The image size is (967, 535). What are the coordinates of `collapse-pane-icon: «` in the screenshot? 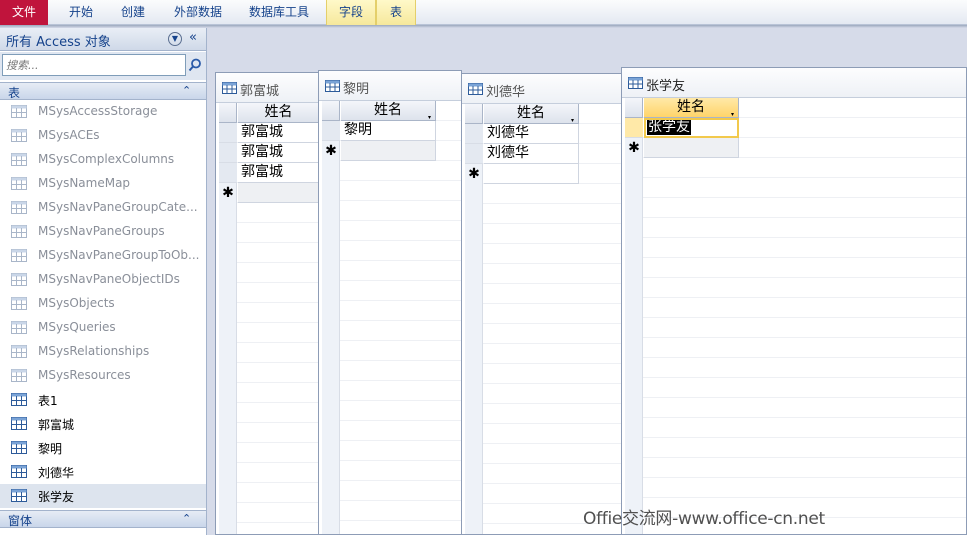 It's located at (193, 37).